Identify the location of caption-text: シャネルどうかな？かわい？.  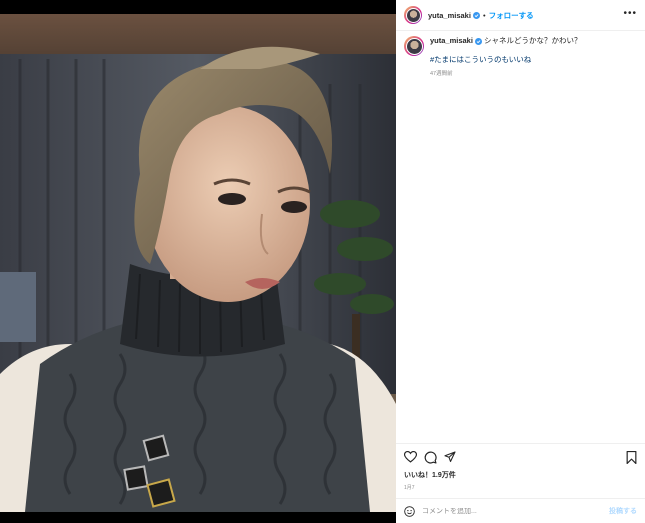
(533, 40).